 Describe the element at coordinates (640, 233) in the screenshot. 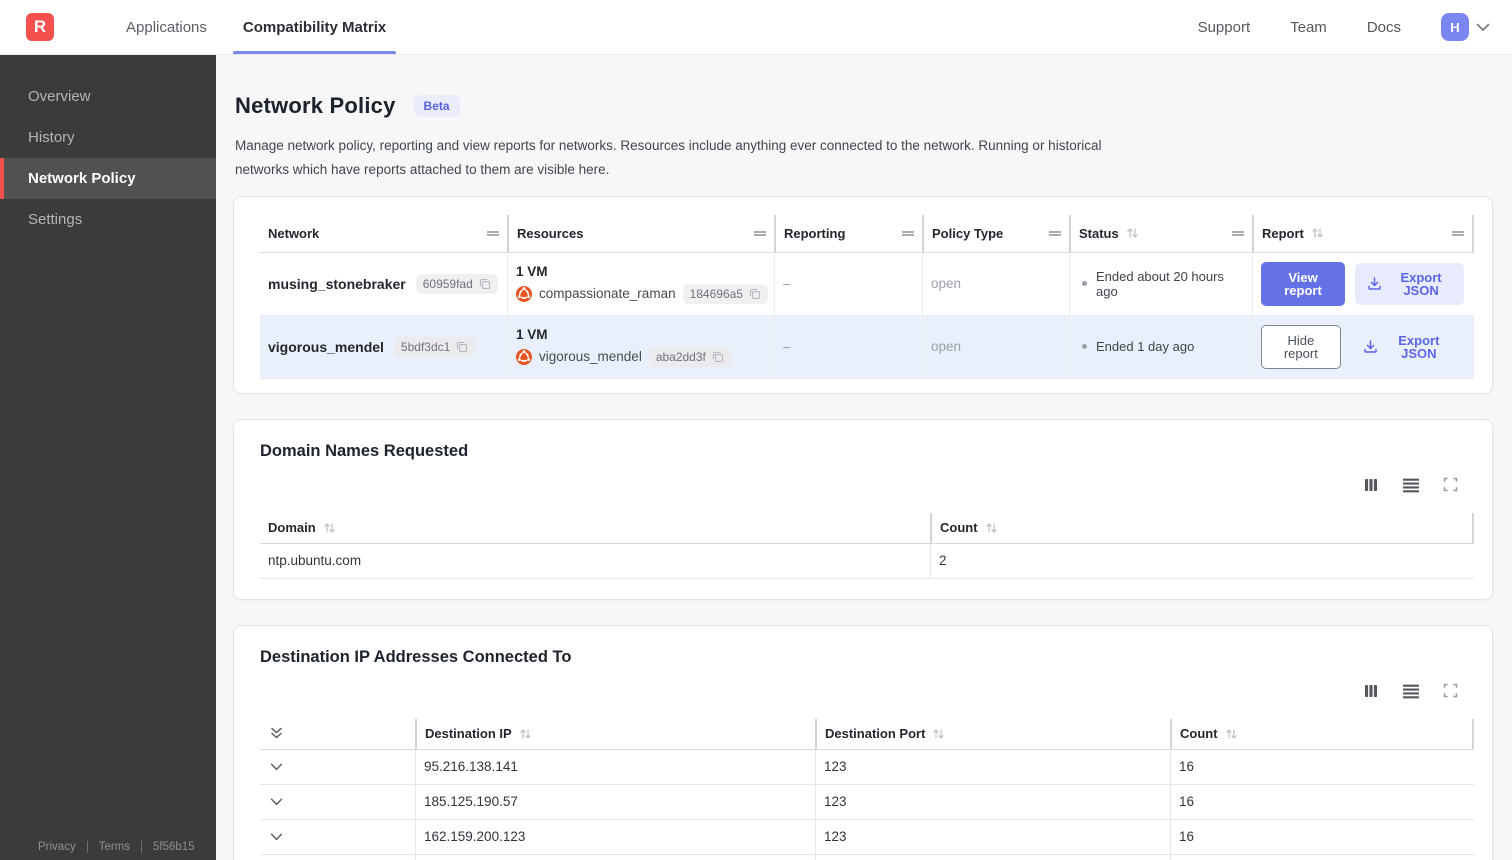

I see `column-header-resources: Resources` at that location.